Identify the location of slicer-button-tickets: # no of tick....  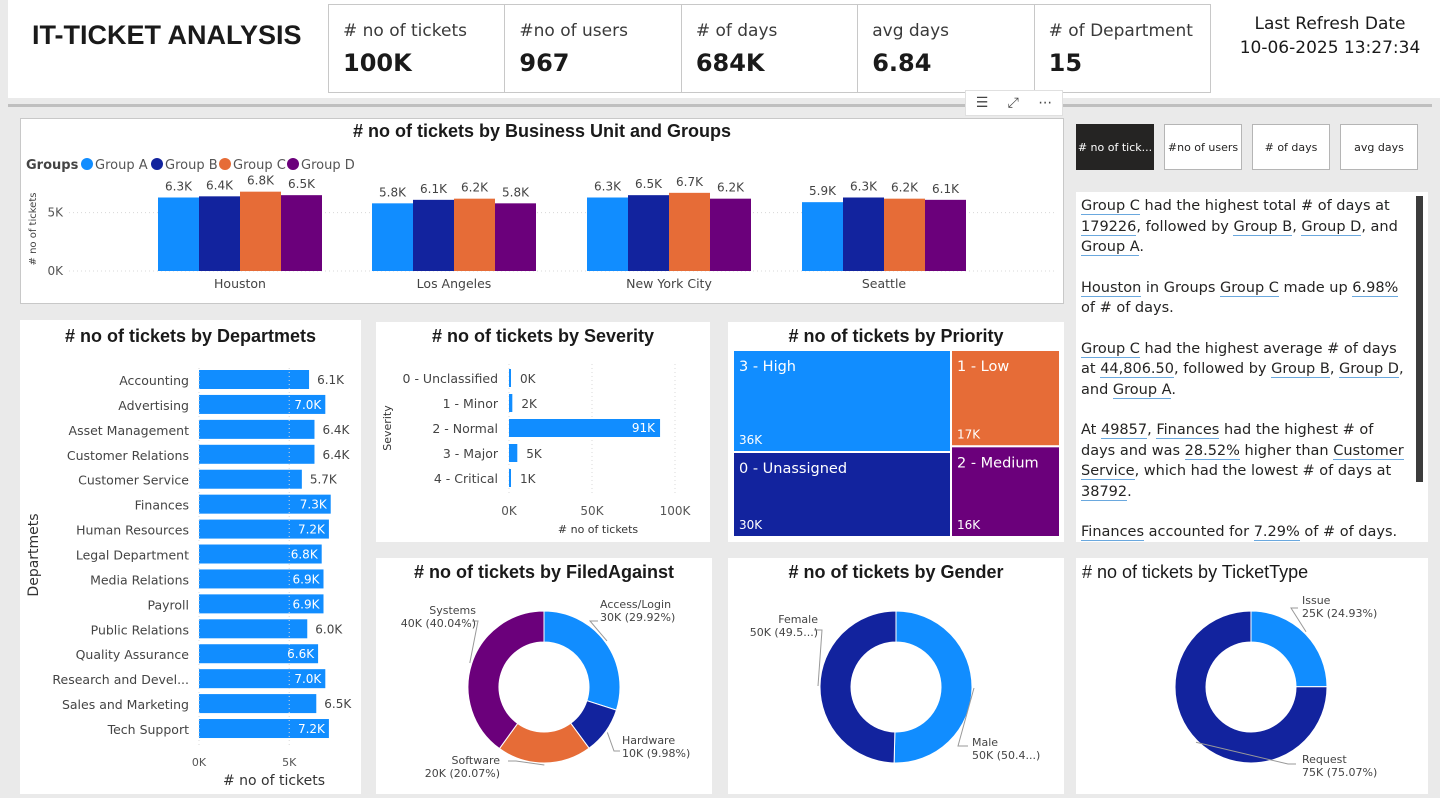
(1115, 147).